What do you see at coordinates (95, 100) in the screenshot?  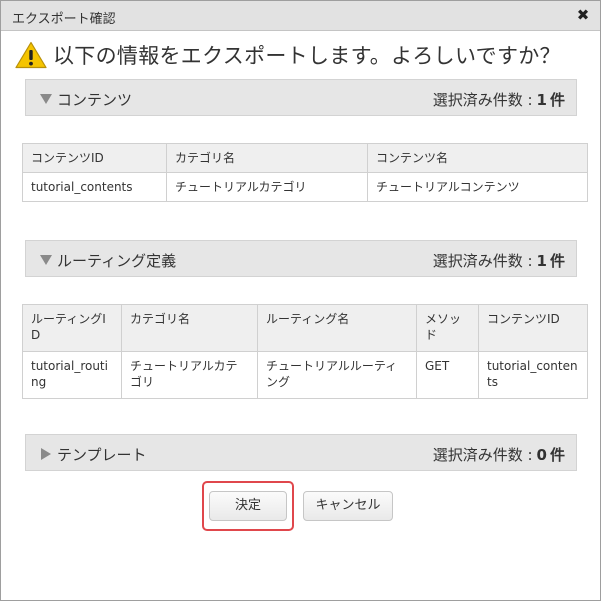 I see `section-title: コンテンツ` at bounding box center [95, 100].